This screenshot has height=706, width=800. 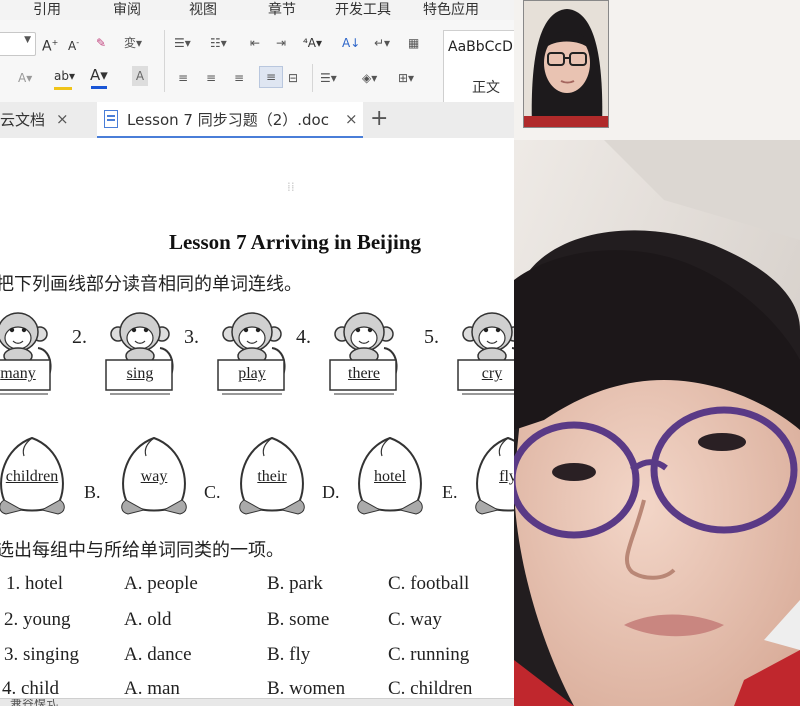 I want to click on align-left-icon: ≡, so click(x=183, y=78).